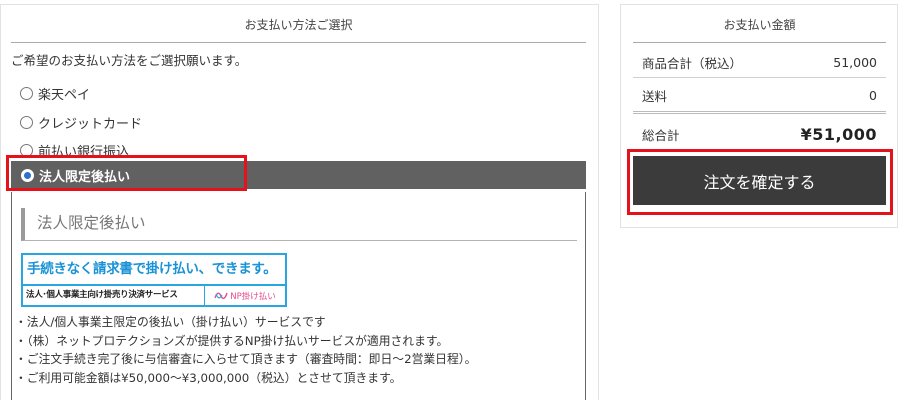 The height and width of the screenshot is (400, 900). What do you see at coordinates (759, 29) in the screenshot?
I see `payment-summary-title: お支払い金額` at bounding box center [759, 29].